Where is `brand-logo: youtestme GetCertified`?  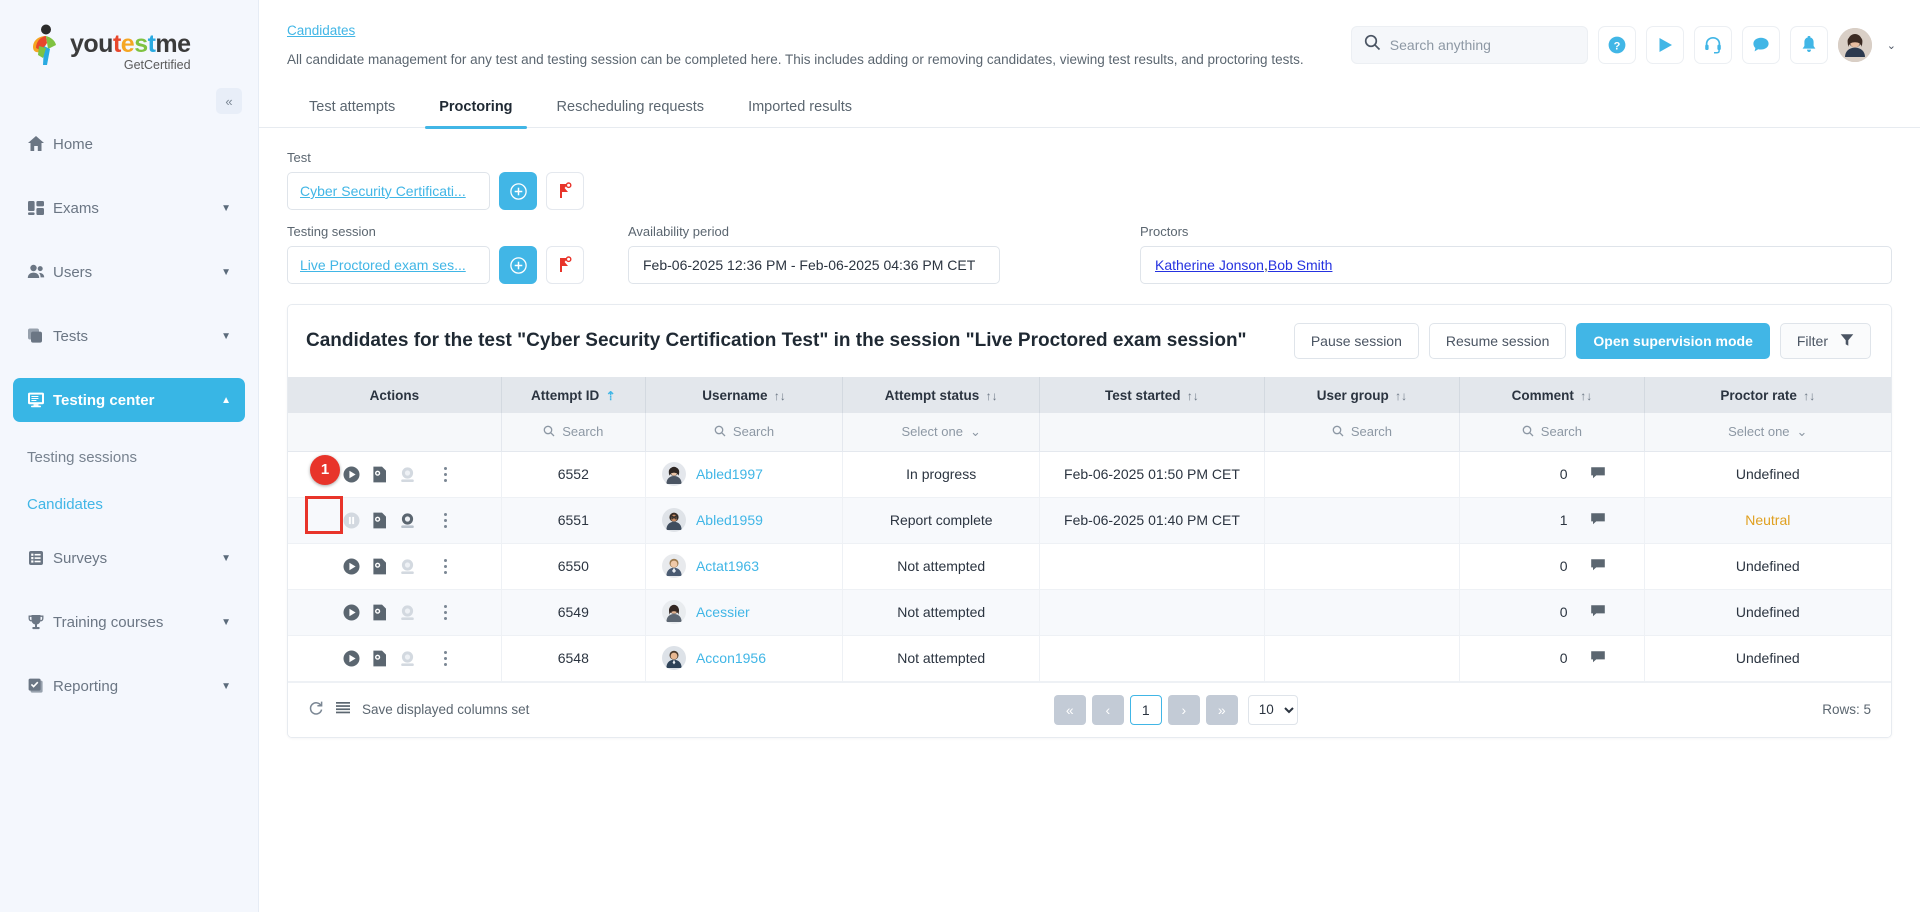 brand-logo: youtestme GetCertified is located at coordinates (129, 43).